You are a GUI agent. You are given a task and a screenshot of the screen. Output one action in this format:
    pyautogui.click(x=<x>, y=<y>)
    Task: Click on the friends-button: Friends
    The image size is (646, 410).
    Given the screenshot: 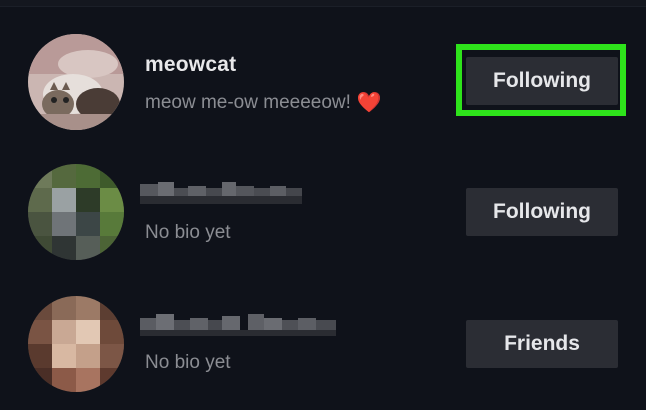 What is the action you would take?
    pyautogui.click(x=542, y=344)
    